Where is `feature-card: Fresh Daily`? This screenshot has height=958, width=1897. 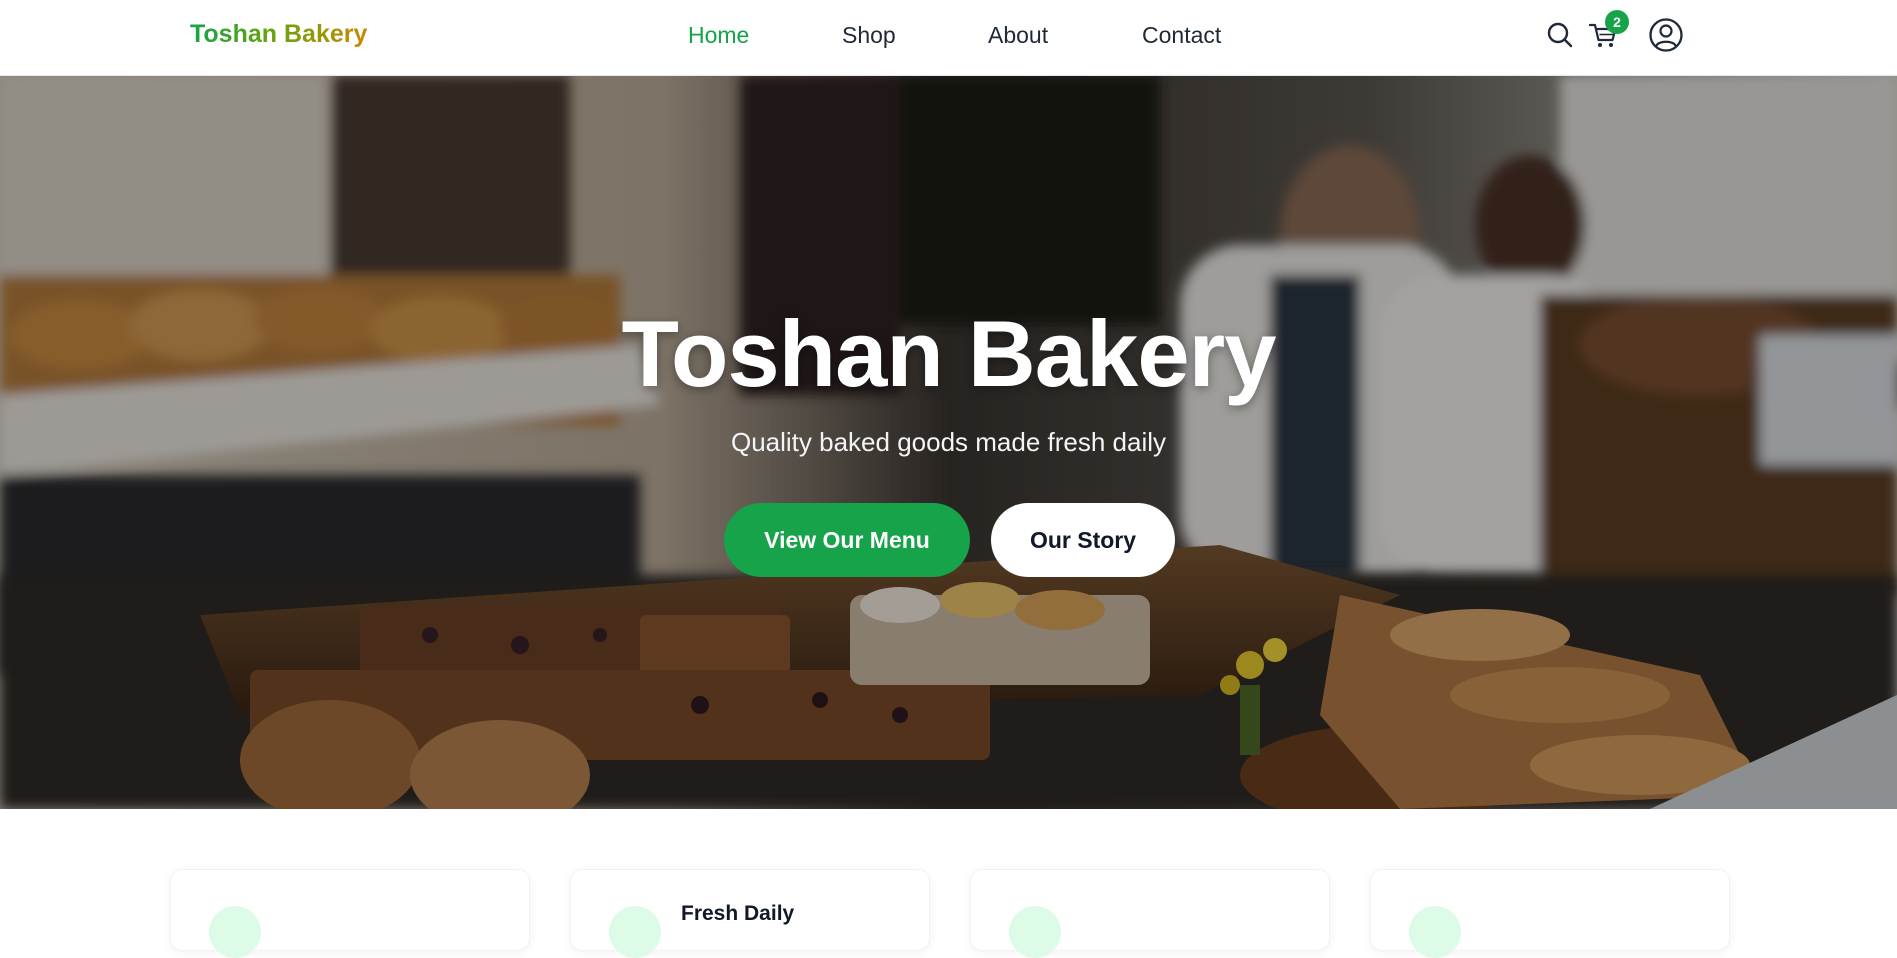
feature-card: Fresh Daily is located at coordinates (750, 913).